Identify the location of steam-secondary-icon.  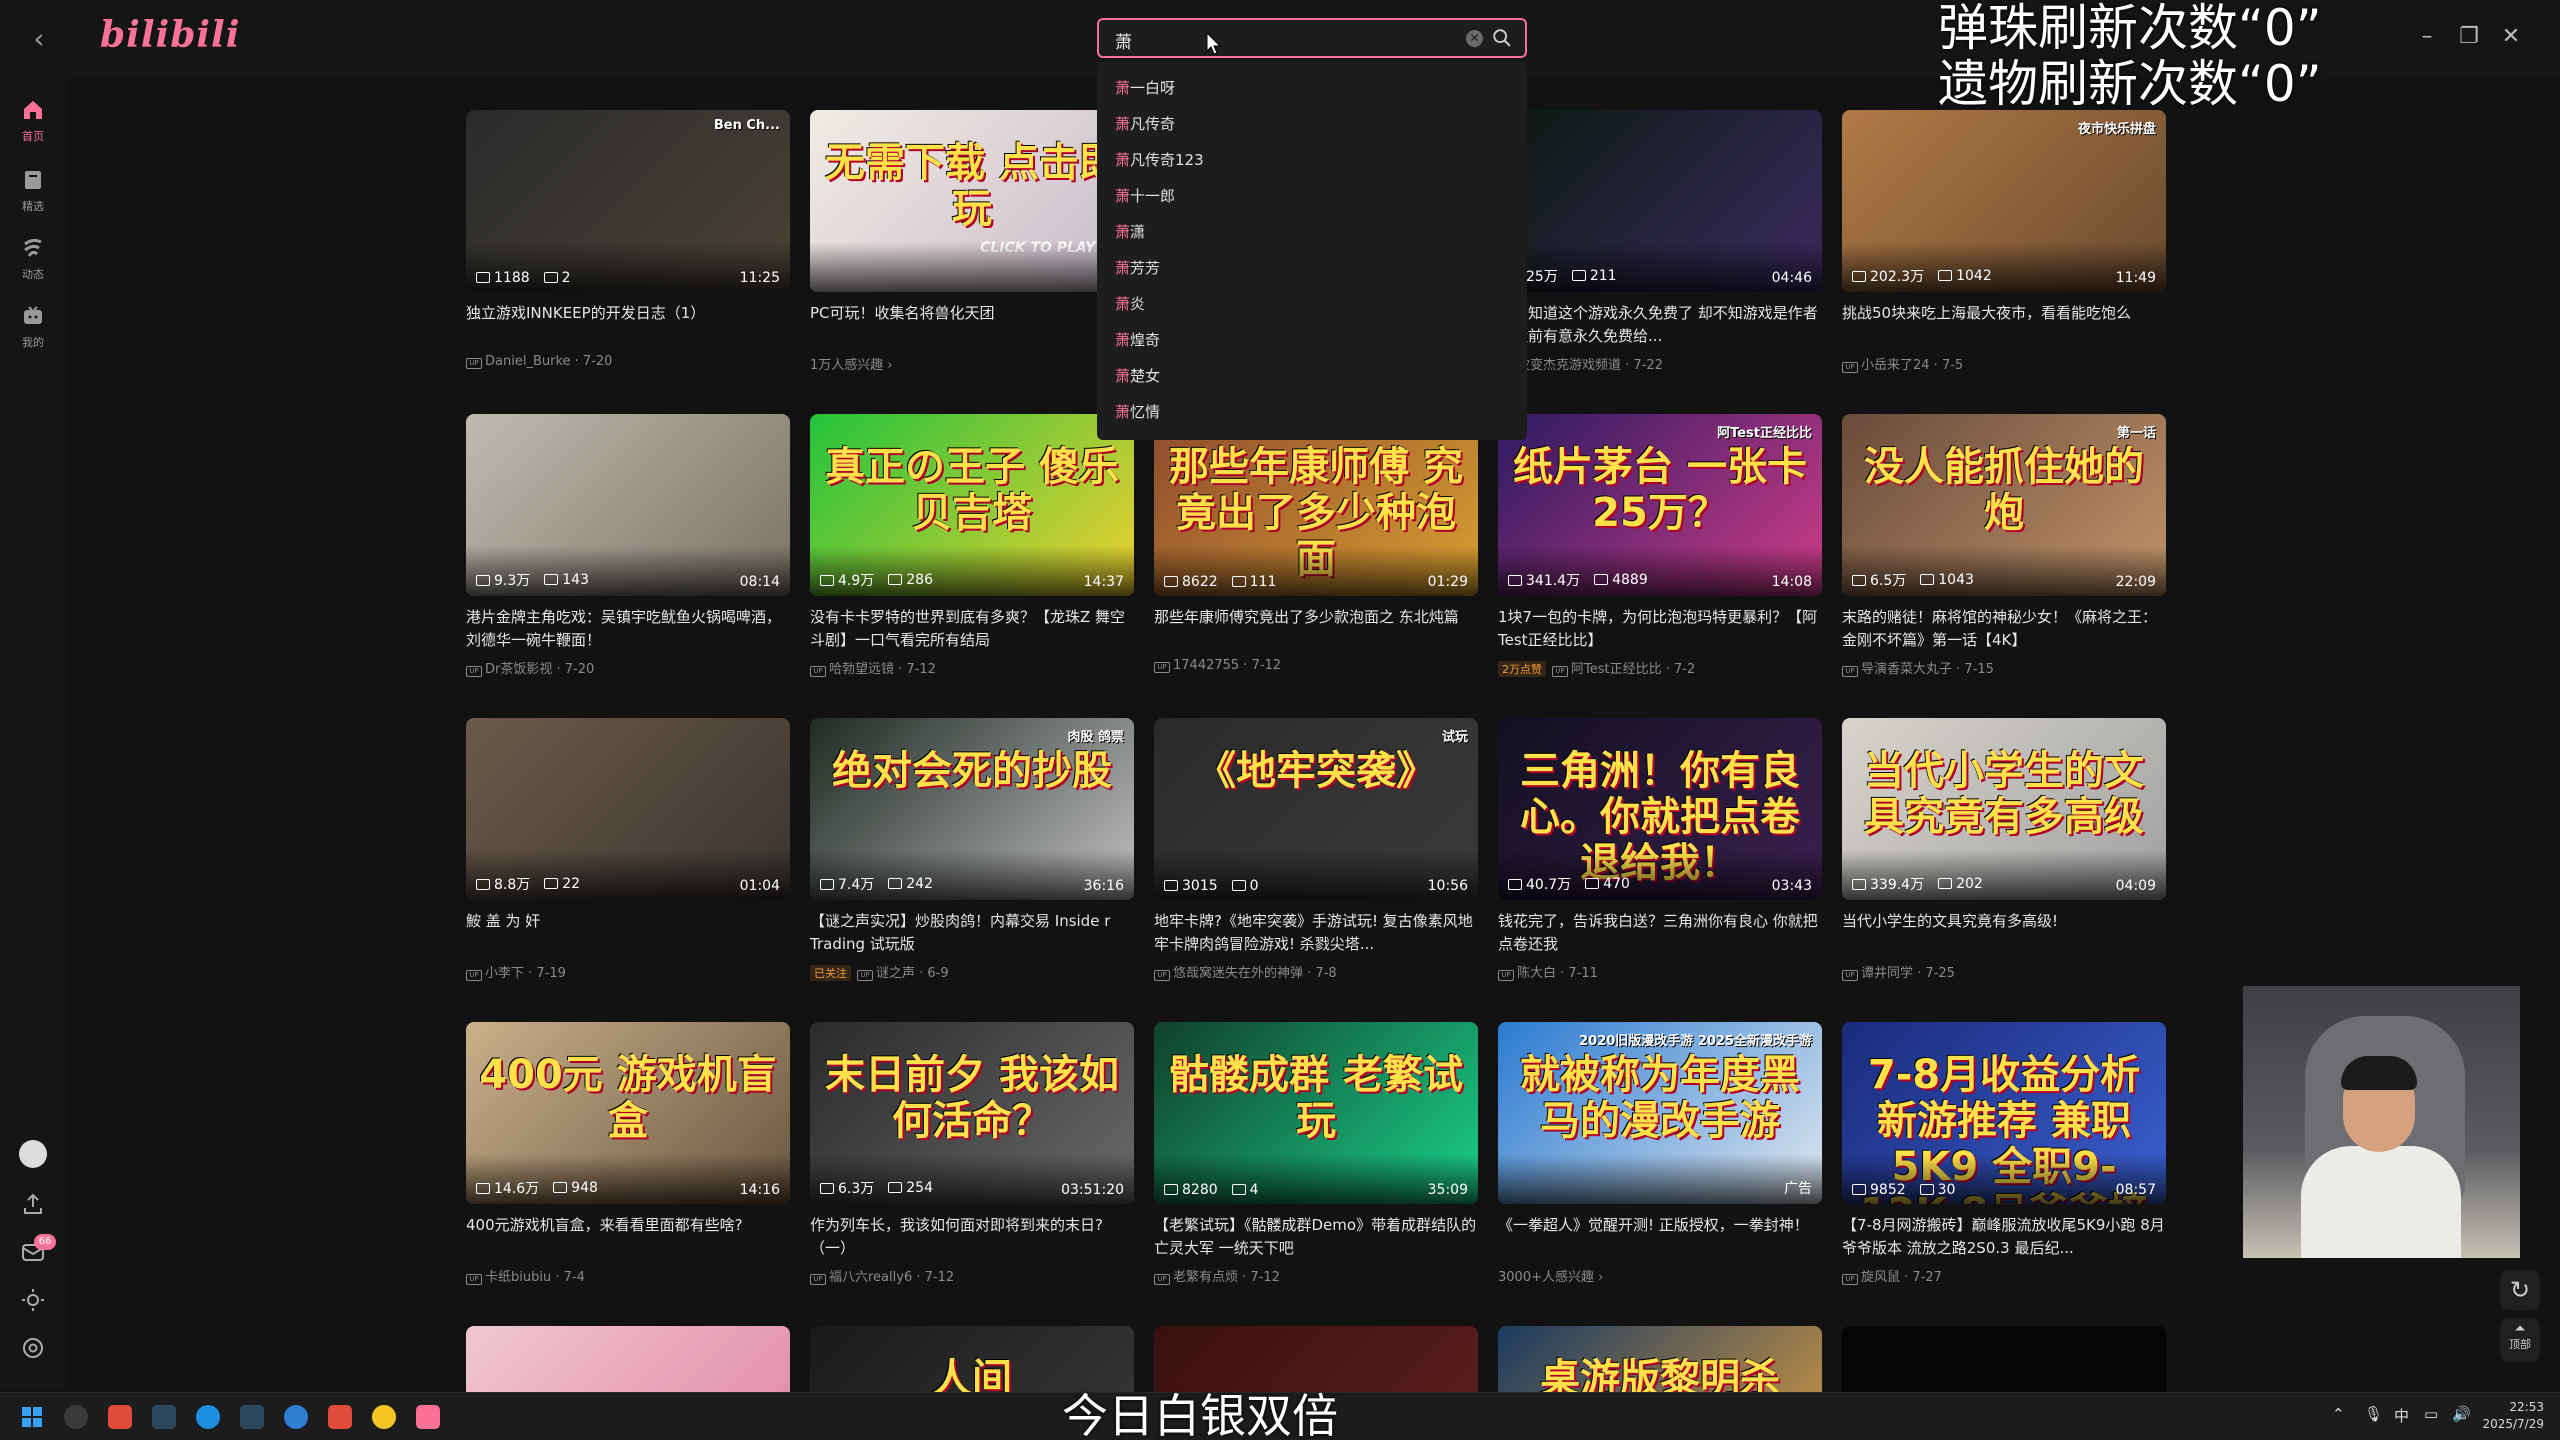
(252, 1417).